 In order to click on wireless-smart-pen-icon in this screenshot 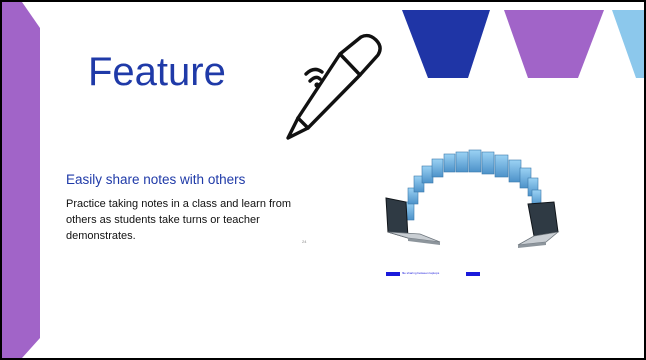, I will do `click(334, 86)`.